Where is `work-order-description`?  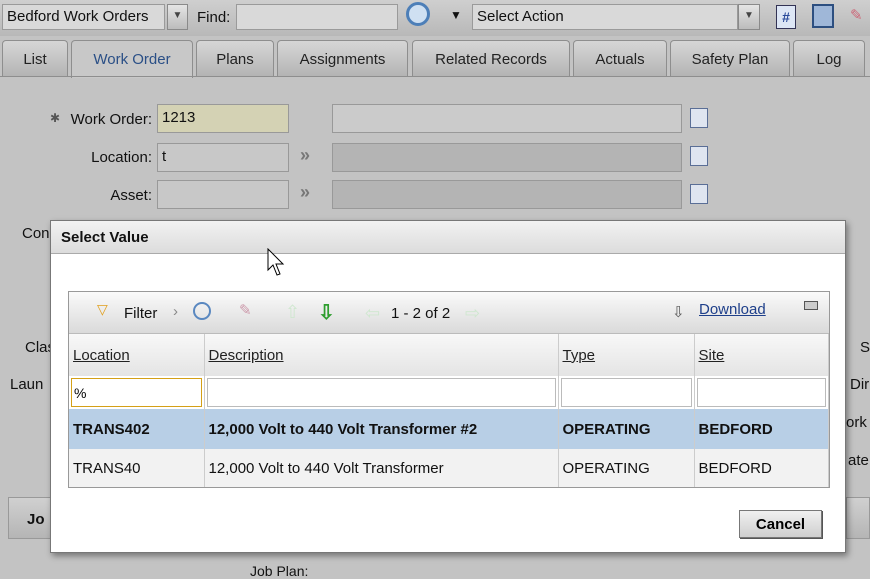 work-order-description is located at coordinates (507, 118).